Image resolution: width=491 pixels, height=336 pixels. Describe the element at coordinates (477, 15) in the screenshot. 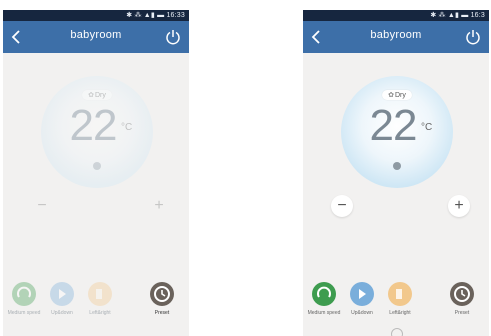

I see `status-time: 16:3` at that location.